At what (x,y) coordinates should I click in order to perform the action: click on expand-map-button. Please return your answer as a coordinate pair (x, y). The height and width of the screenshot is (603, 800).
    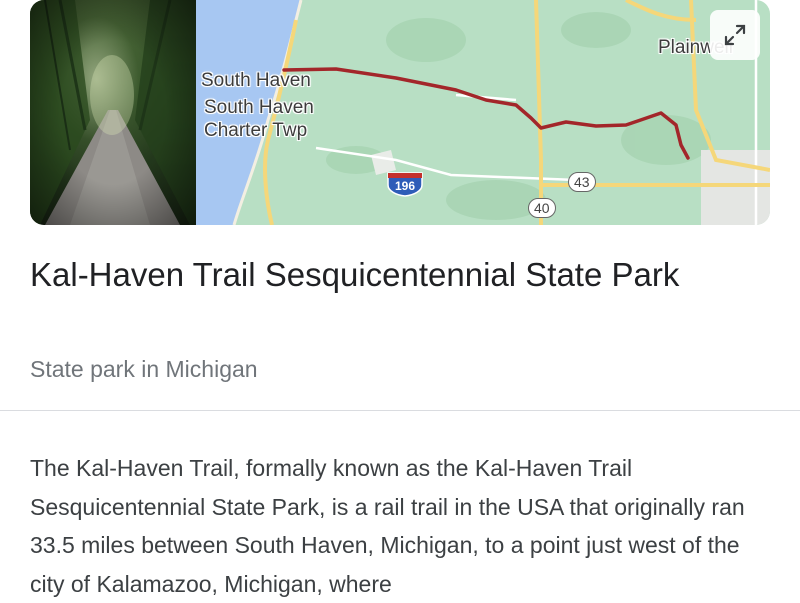
    Looking at the image, I should click on (735, 35).